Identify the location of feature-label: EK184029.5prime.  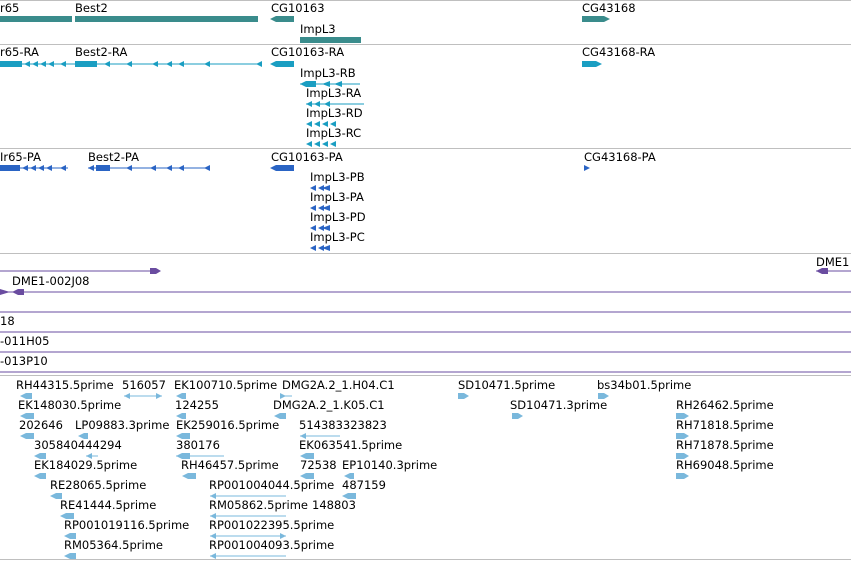
(85, 465).